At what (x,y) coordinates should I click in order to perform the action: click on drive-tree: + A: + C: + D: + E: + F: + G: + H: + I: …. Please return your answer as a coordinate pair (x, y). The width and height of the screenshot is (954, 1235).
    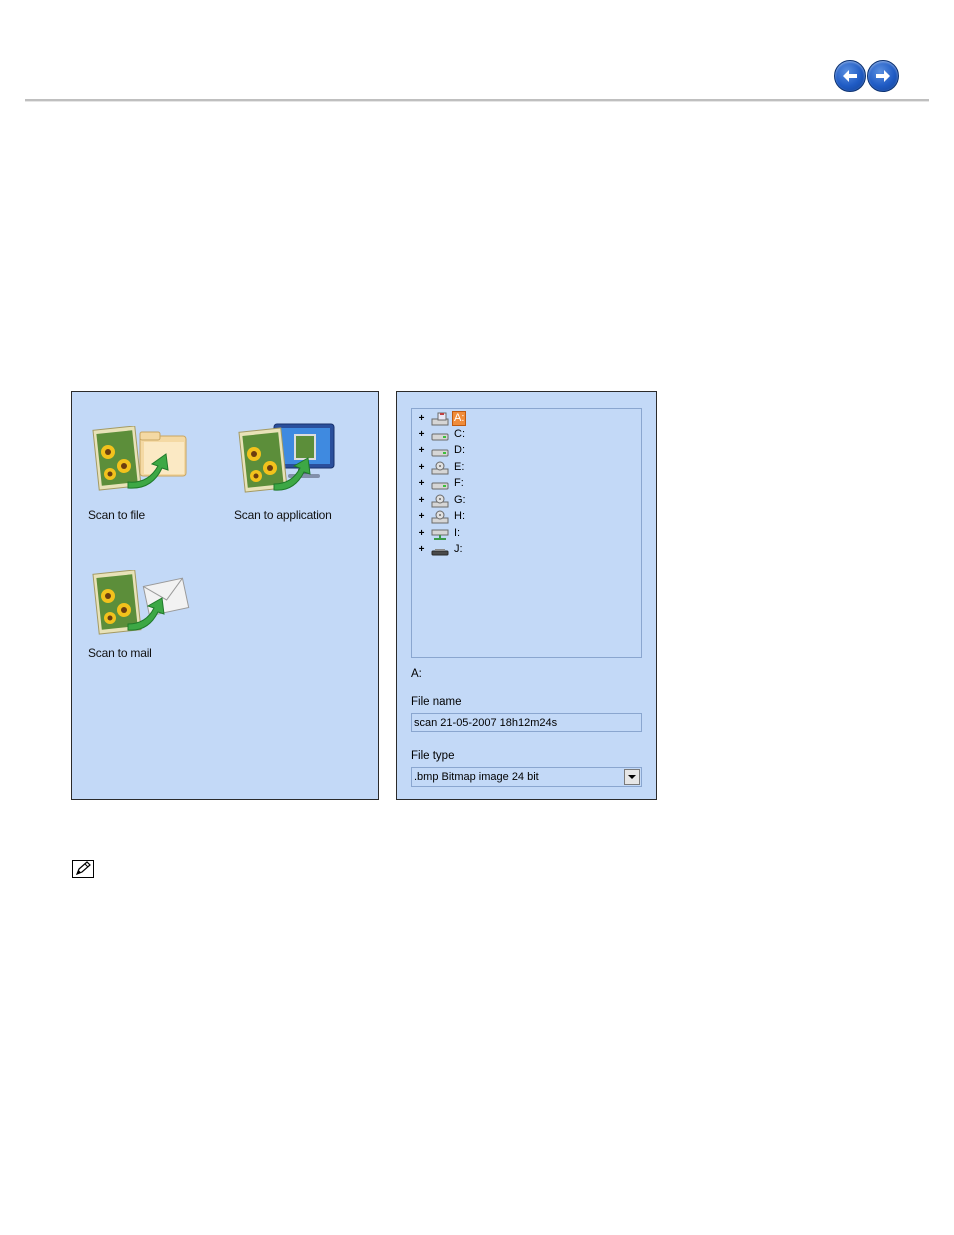
    Looking at the image, I should click on (526, 533).